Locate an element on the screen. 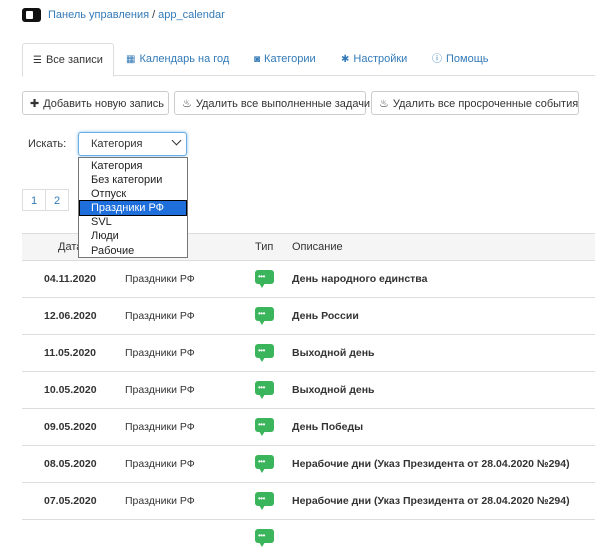  row-date: 08.05.2020 is located at coordinates (70, 464).